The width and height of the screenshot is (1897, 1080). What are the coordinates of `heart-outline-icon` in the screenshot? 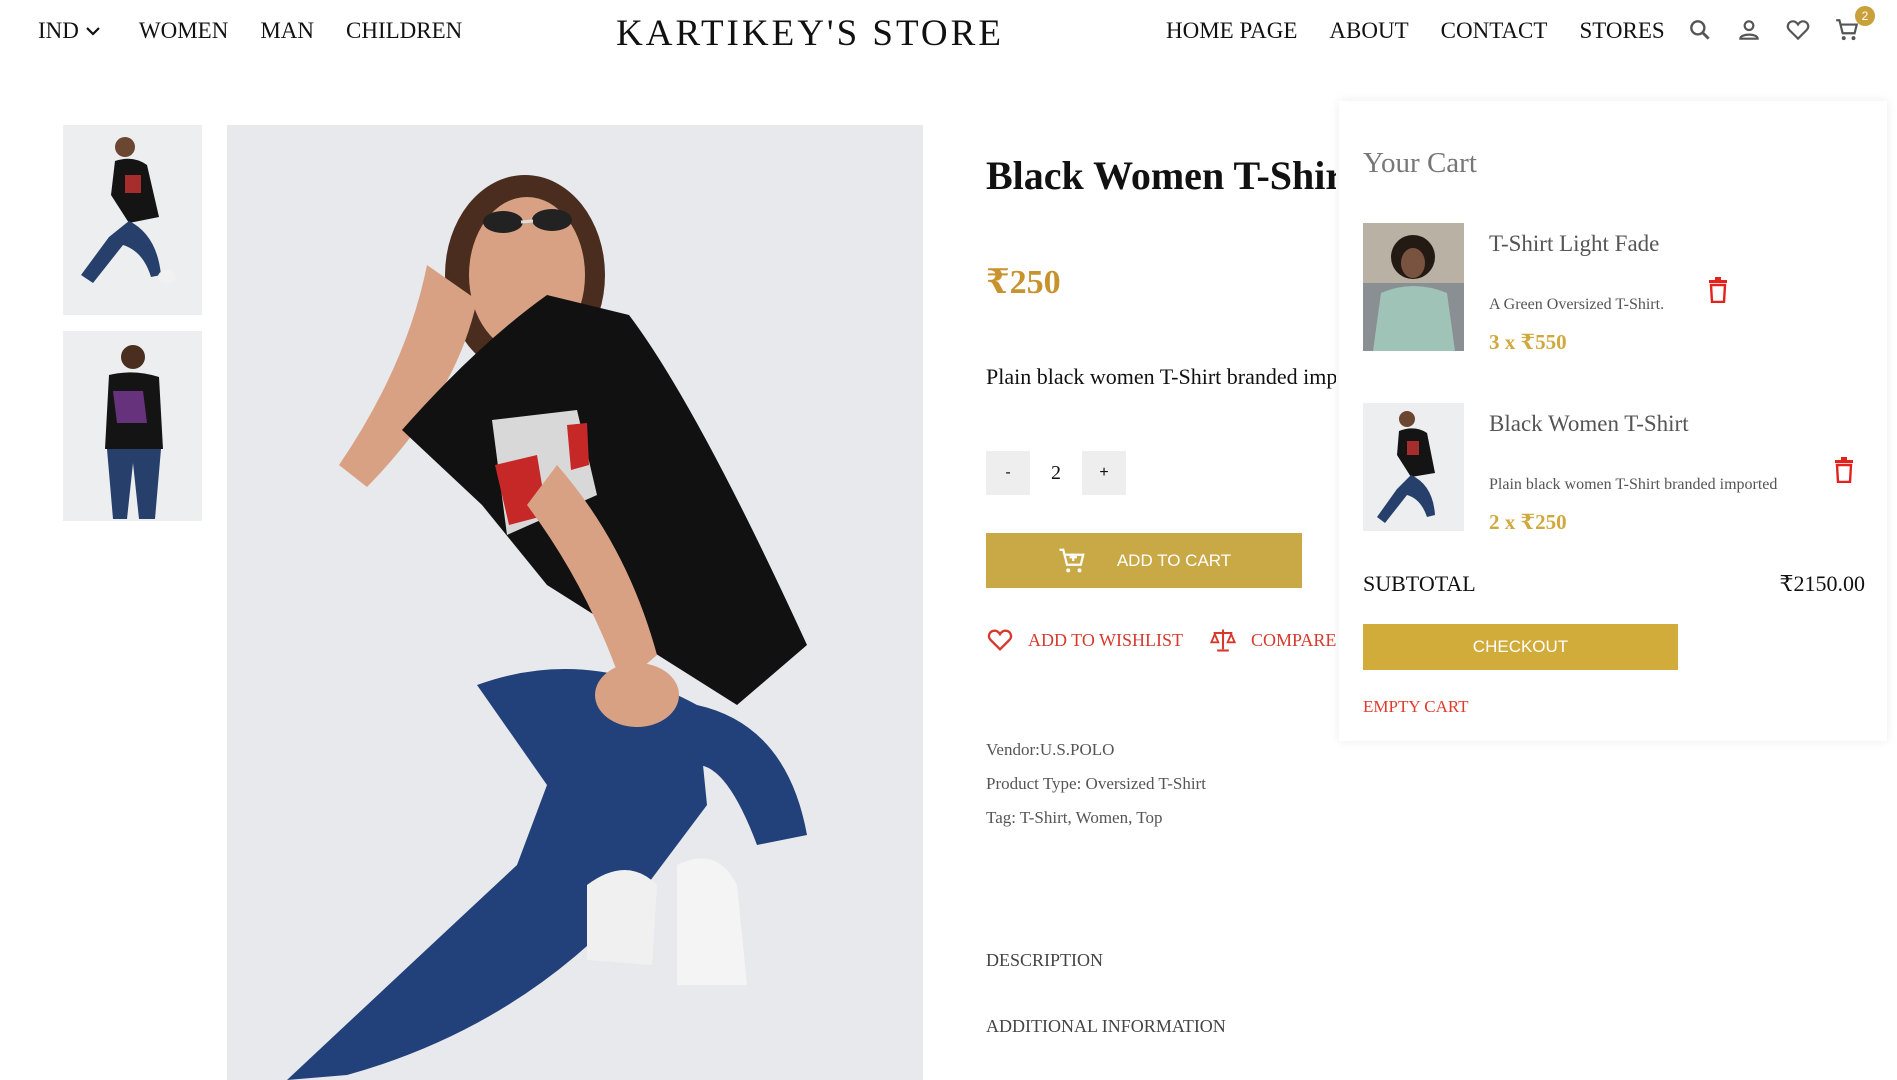 It's located at (1000, 640).